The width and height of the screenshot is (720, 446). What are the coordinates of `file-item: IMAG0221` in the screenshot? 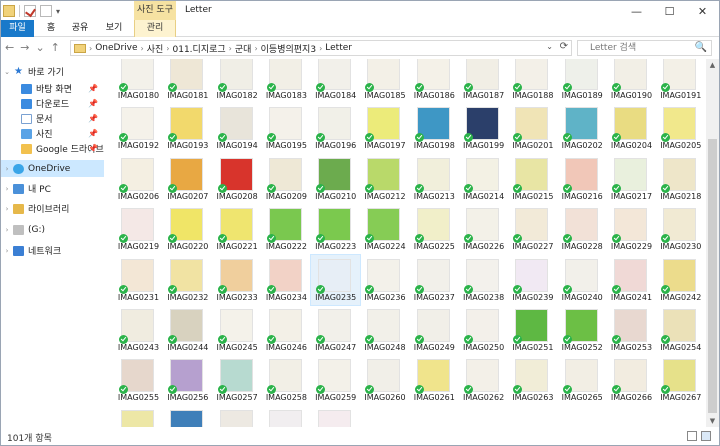 It's located at (237, 229).